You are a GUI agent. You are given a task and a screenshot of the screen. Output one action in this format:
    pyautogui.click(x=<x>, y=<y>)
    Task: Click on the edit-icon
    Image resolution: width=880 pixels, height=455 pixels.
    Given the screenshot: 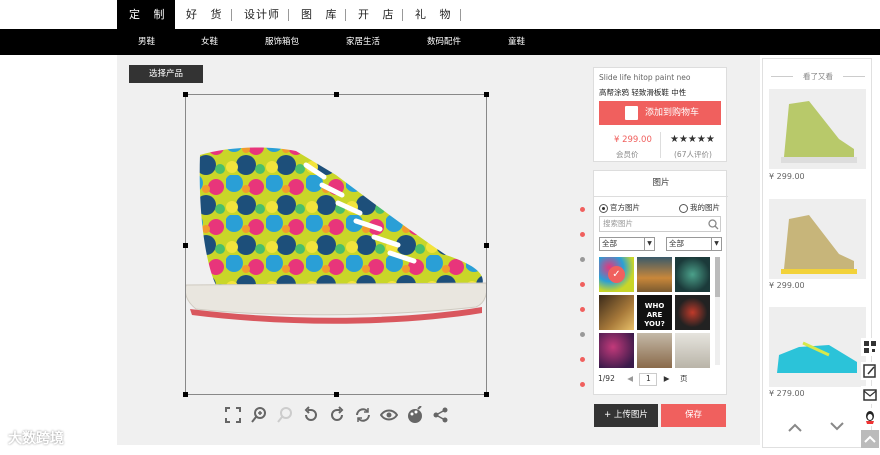 What is the action you would take?
    pyautogui.click(x=870, y=371)
    